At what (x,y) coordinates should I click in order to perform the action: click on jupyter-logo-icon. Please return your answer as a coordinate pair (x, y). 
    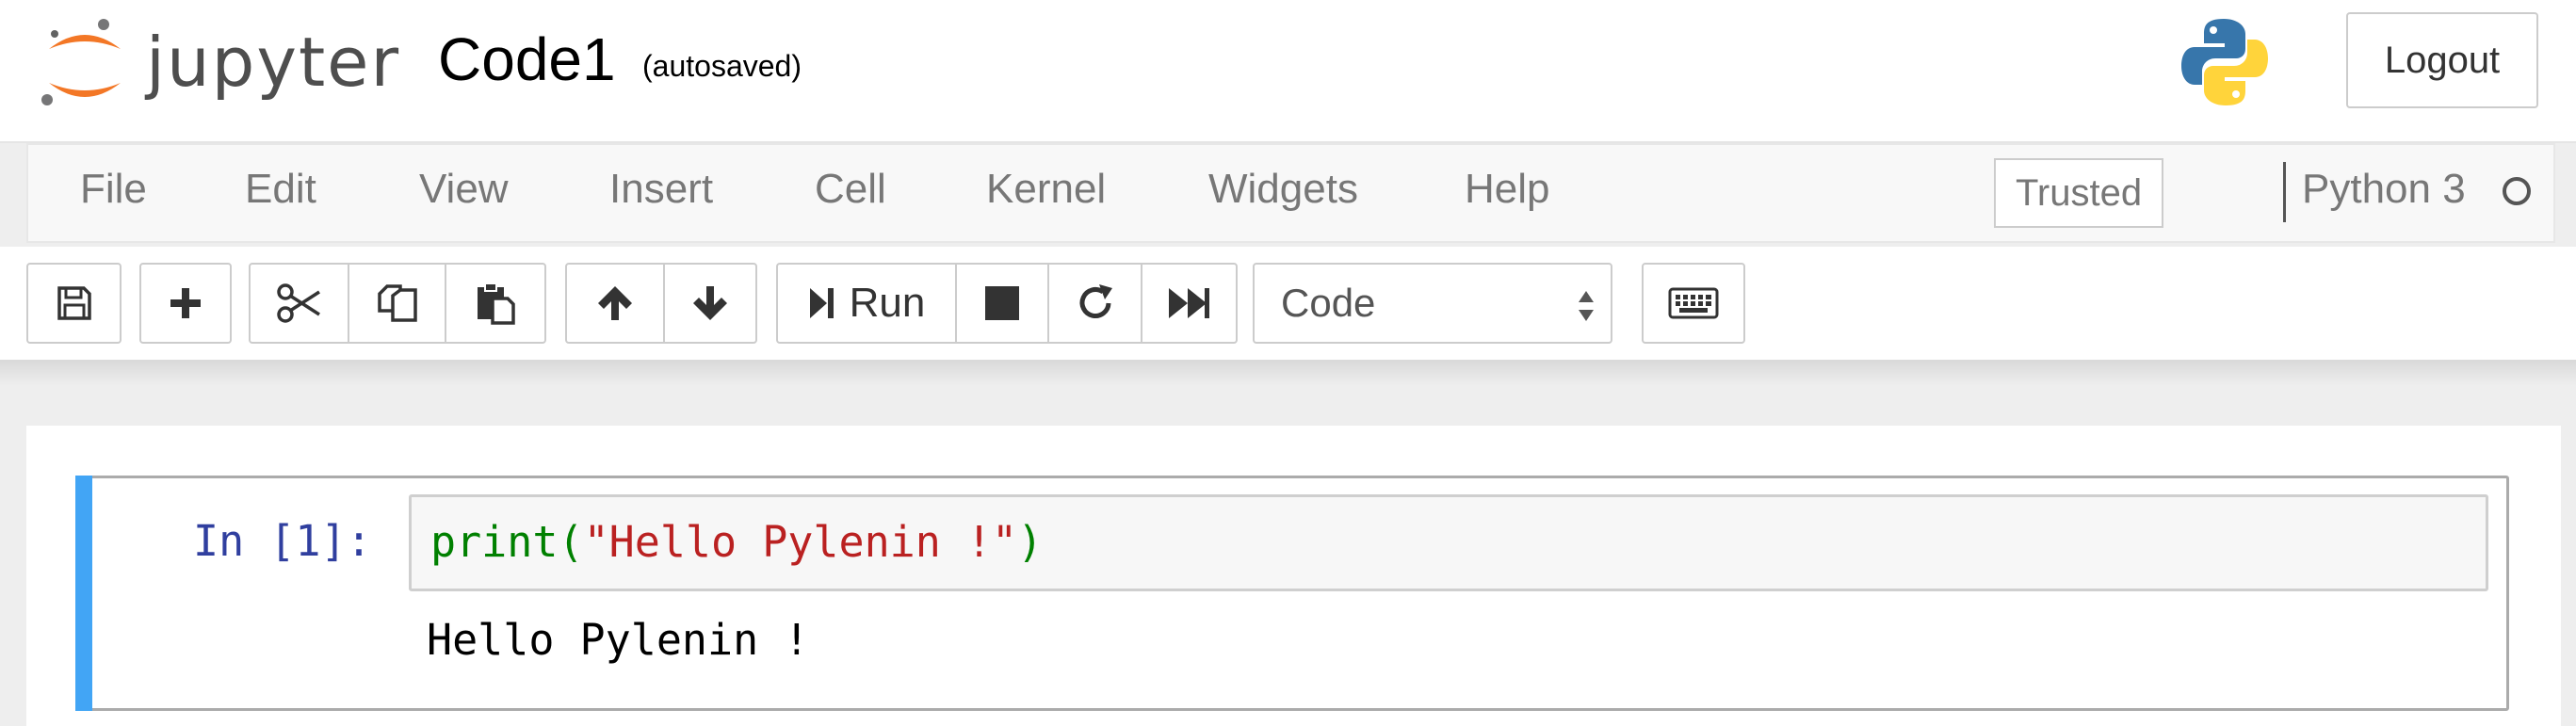
    Looking at the image, I should click on (81, 62).